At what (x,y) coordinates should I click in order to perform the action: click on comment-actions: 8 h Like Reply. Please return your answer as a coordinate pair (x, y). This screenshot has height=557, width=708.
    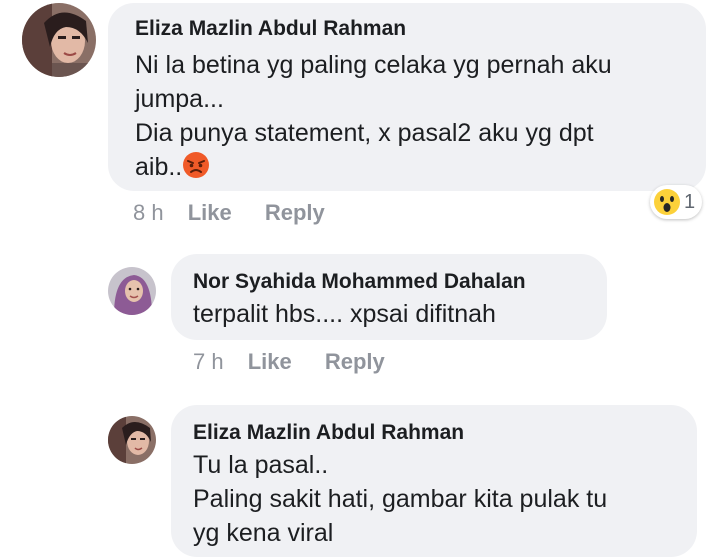
    Looking at the image, I should click on (229, 213).